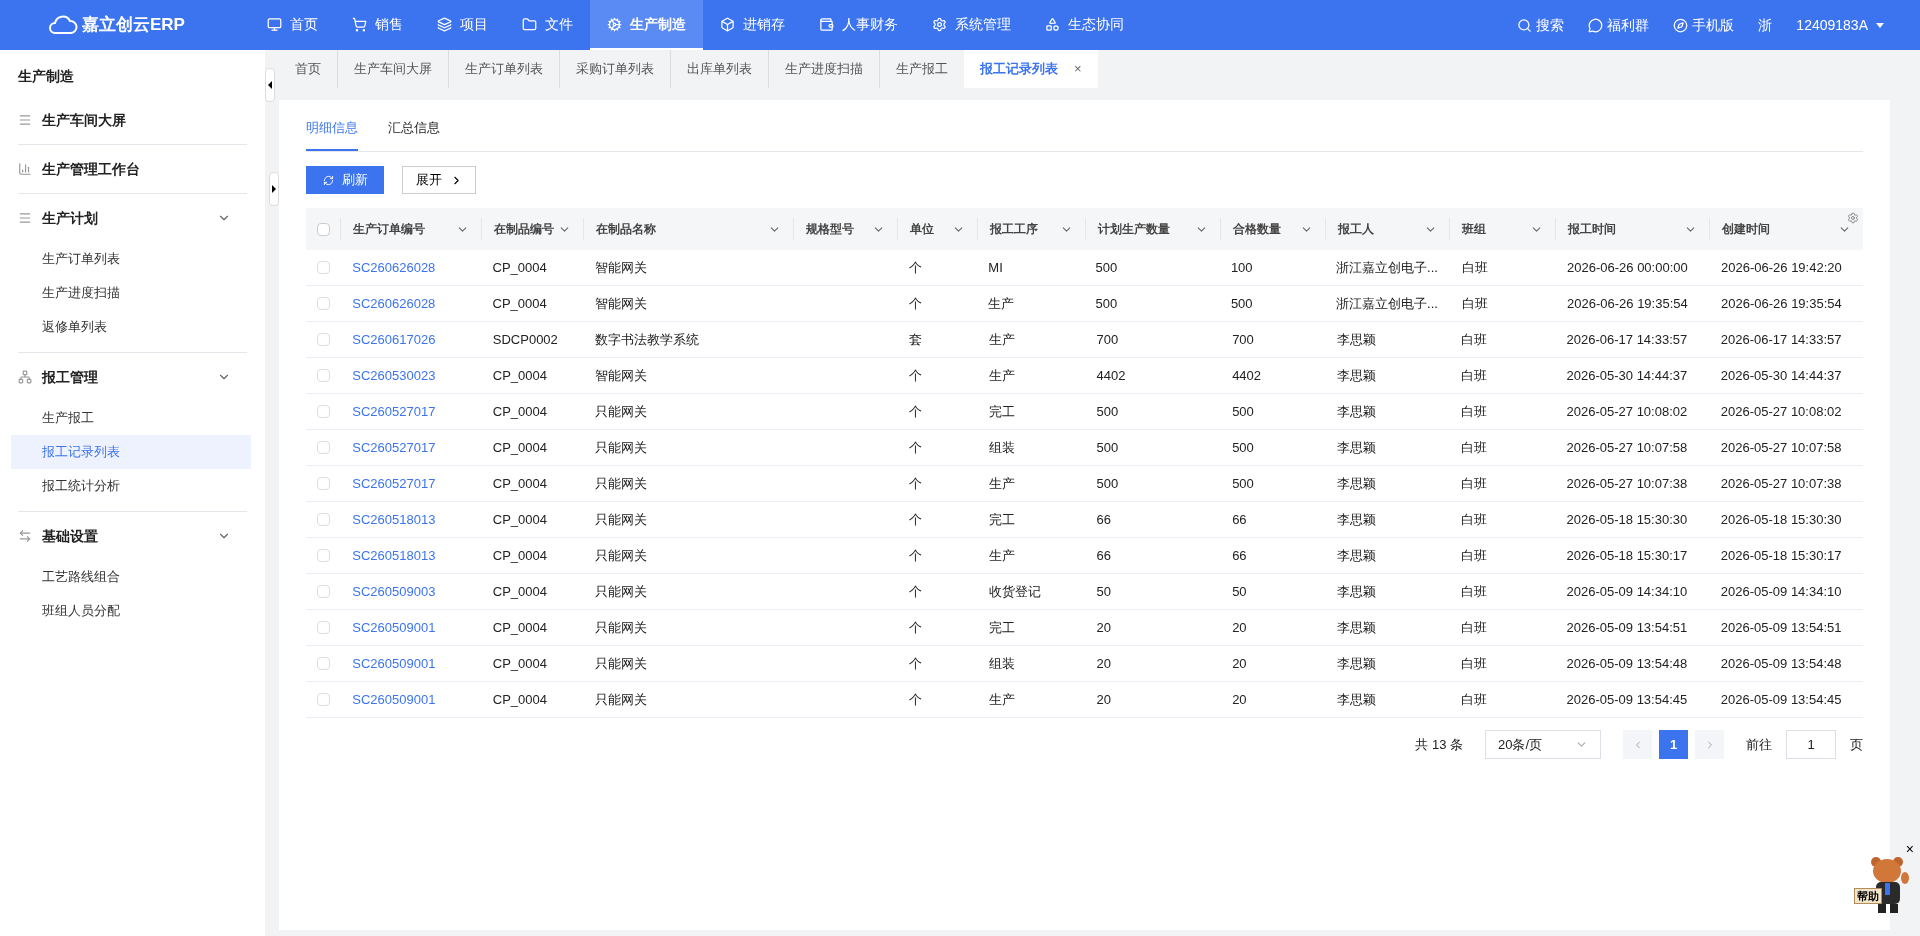  What do you see at coordinates (292, 25) in the screenshot?
I see `nav-tab: 首页` at bounding box center [292, 25].